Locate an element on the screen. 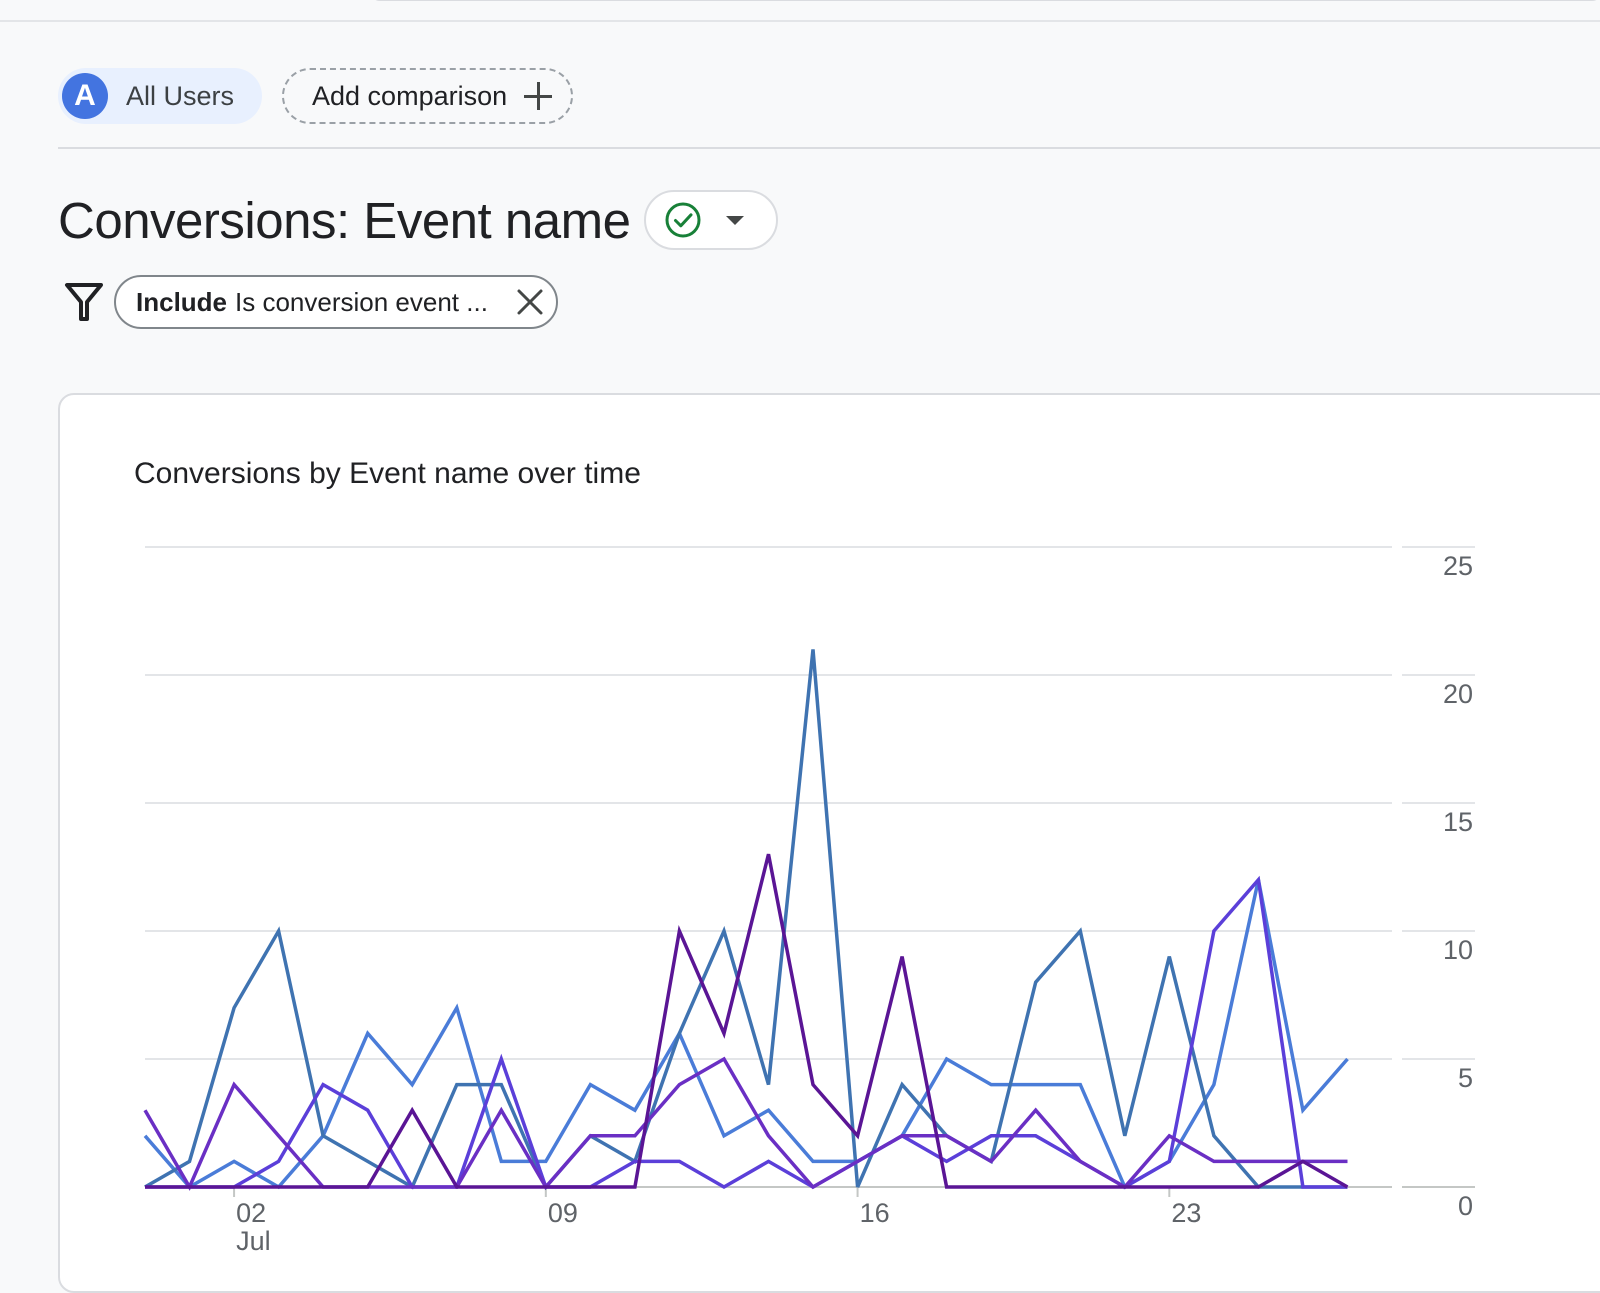  check-circle-icon is located at coordinates (683, 220).